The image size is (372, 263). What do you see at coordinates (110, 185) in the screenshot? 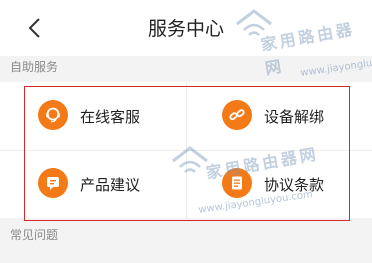
I see `service-label: 产品建议` at bounding box center [110, 185].